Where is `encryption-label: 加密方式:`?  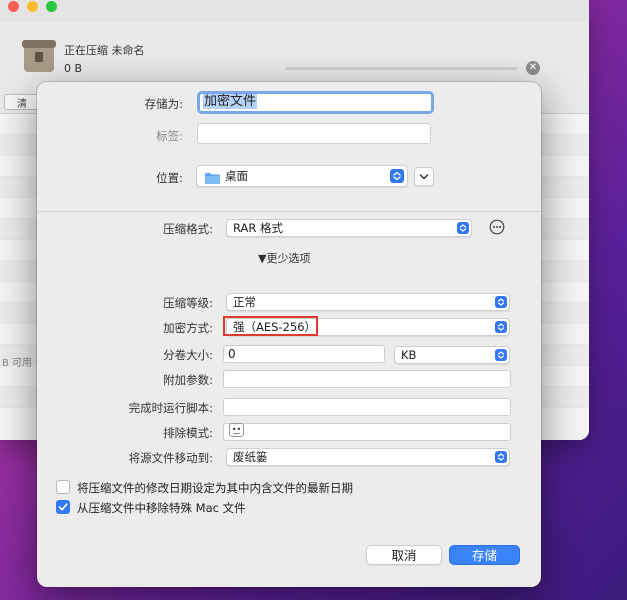
encryption-label: 加密方式: is located at coordinates (188, 328).